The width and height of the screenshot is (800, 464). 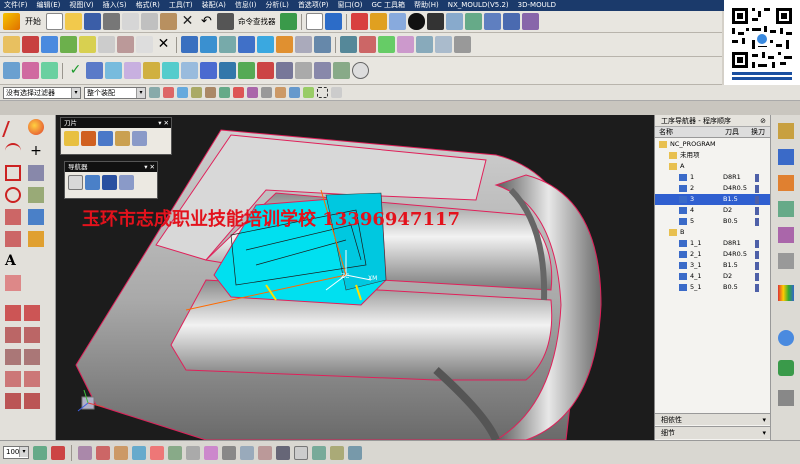 I want to click on fillet-icon, so click(x=13, y=283).